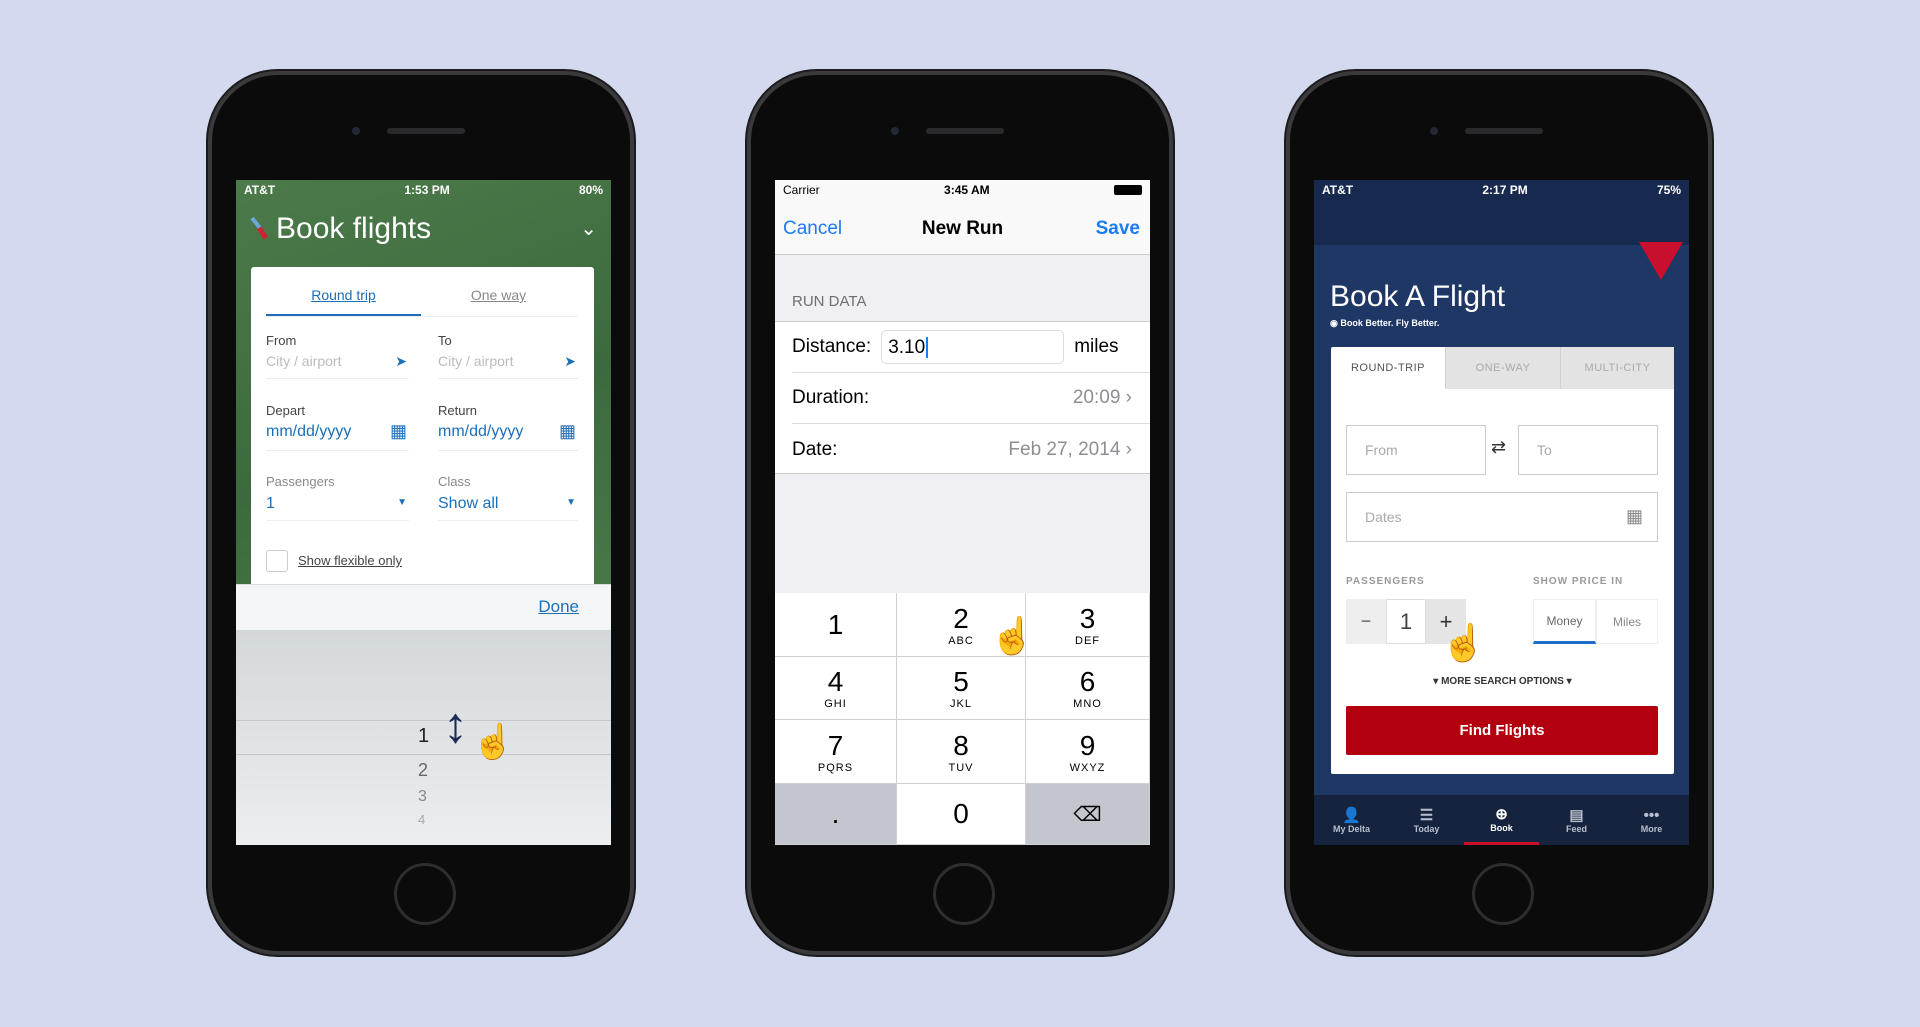 The height and width of the screenshot is (1027, 1920). What do you see at coordinates (1498, 447) in the screenshot?
I see `swap-icon: ⇄` at bounding box center [1498, 447].